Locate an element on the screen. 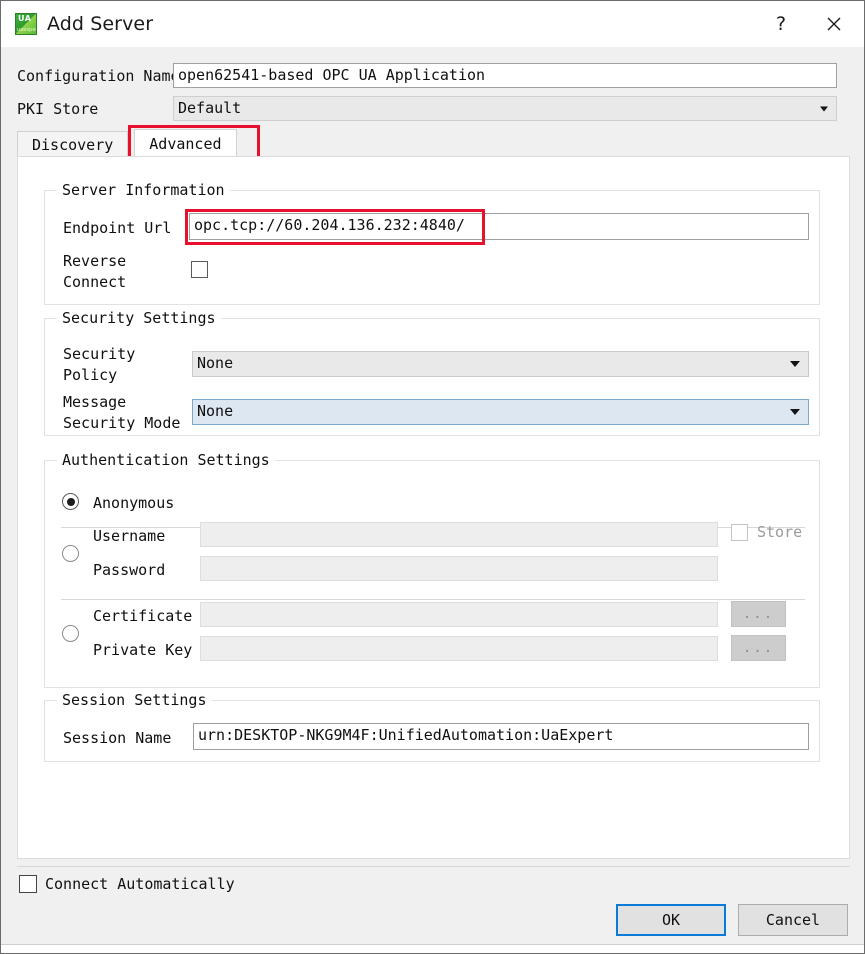  pki-store-value: Default is located at coordinates (210, 108).